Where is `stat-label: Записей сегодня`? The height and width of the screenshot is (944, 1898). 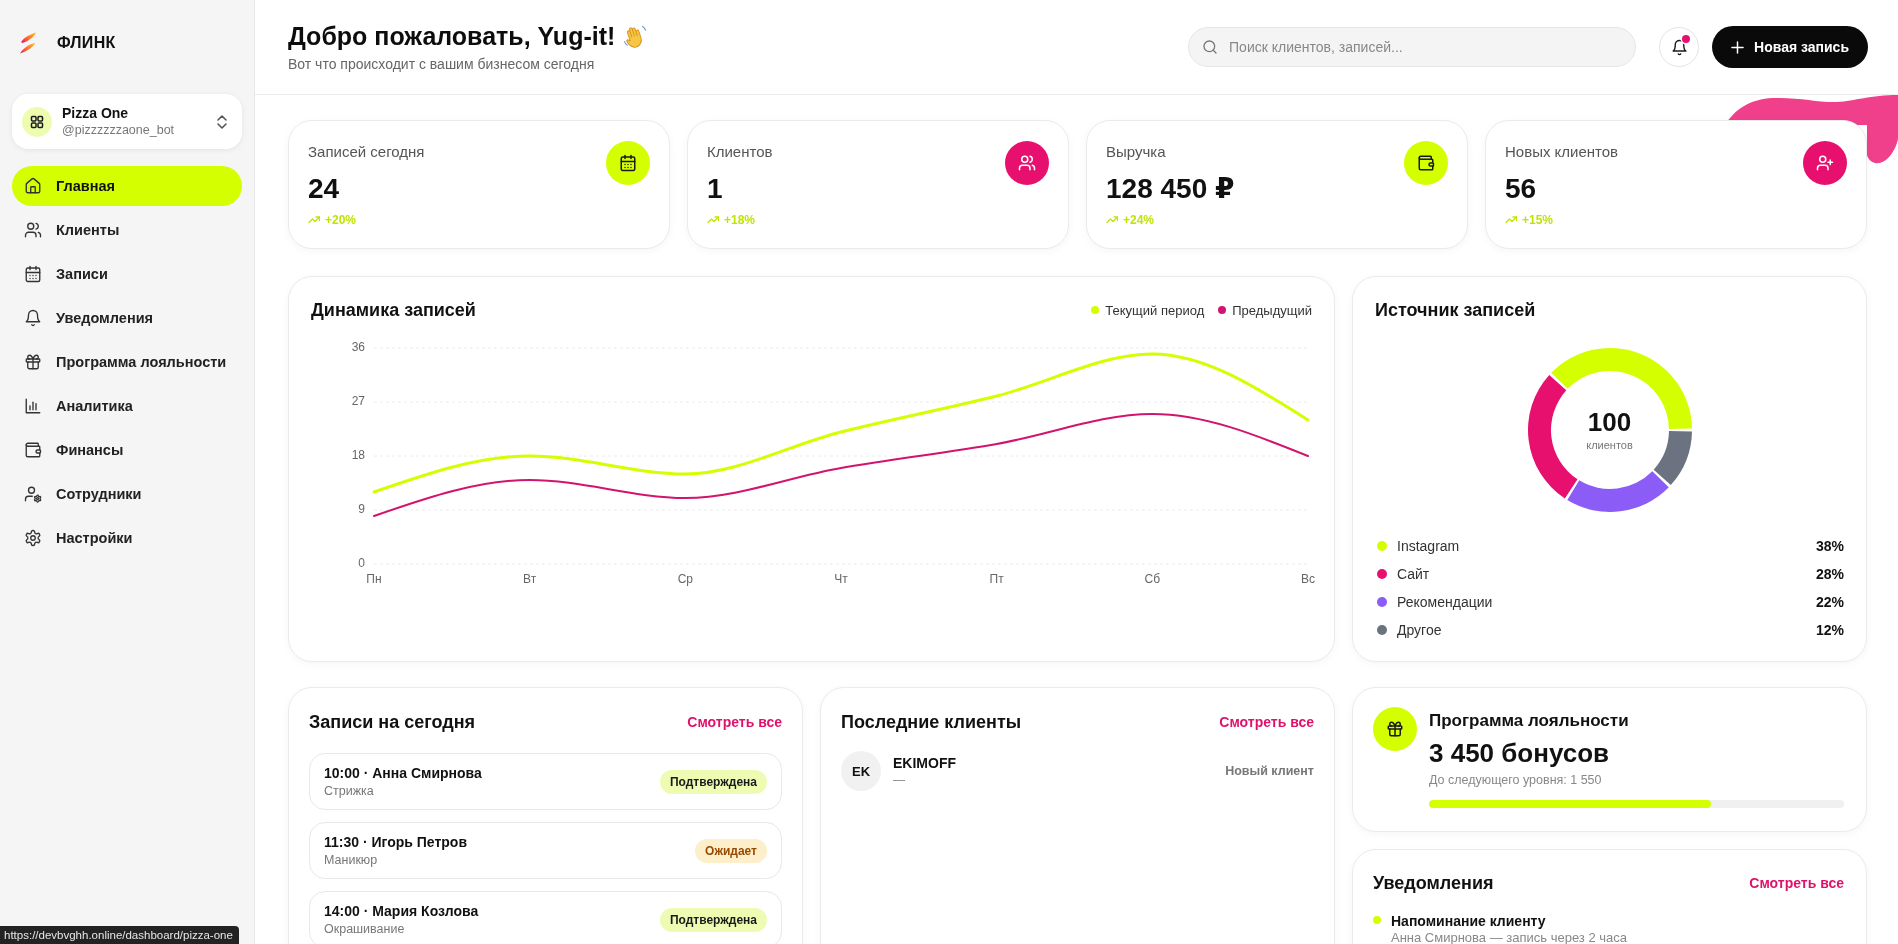
stat-label: Записей сегодня is located at coordinates (366, 152).